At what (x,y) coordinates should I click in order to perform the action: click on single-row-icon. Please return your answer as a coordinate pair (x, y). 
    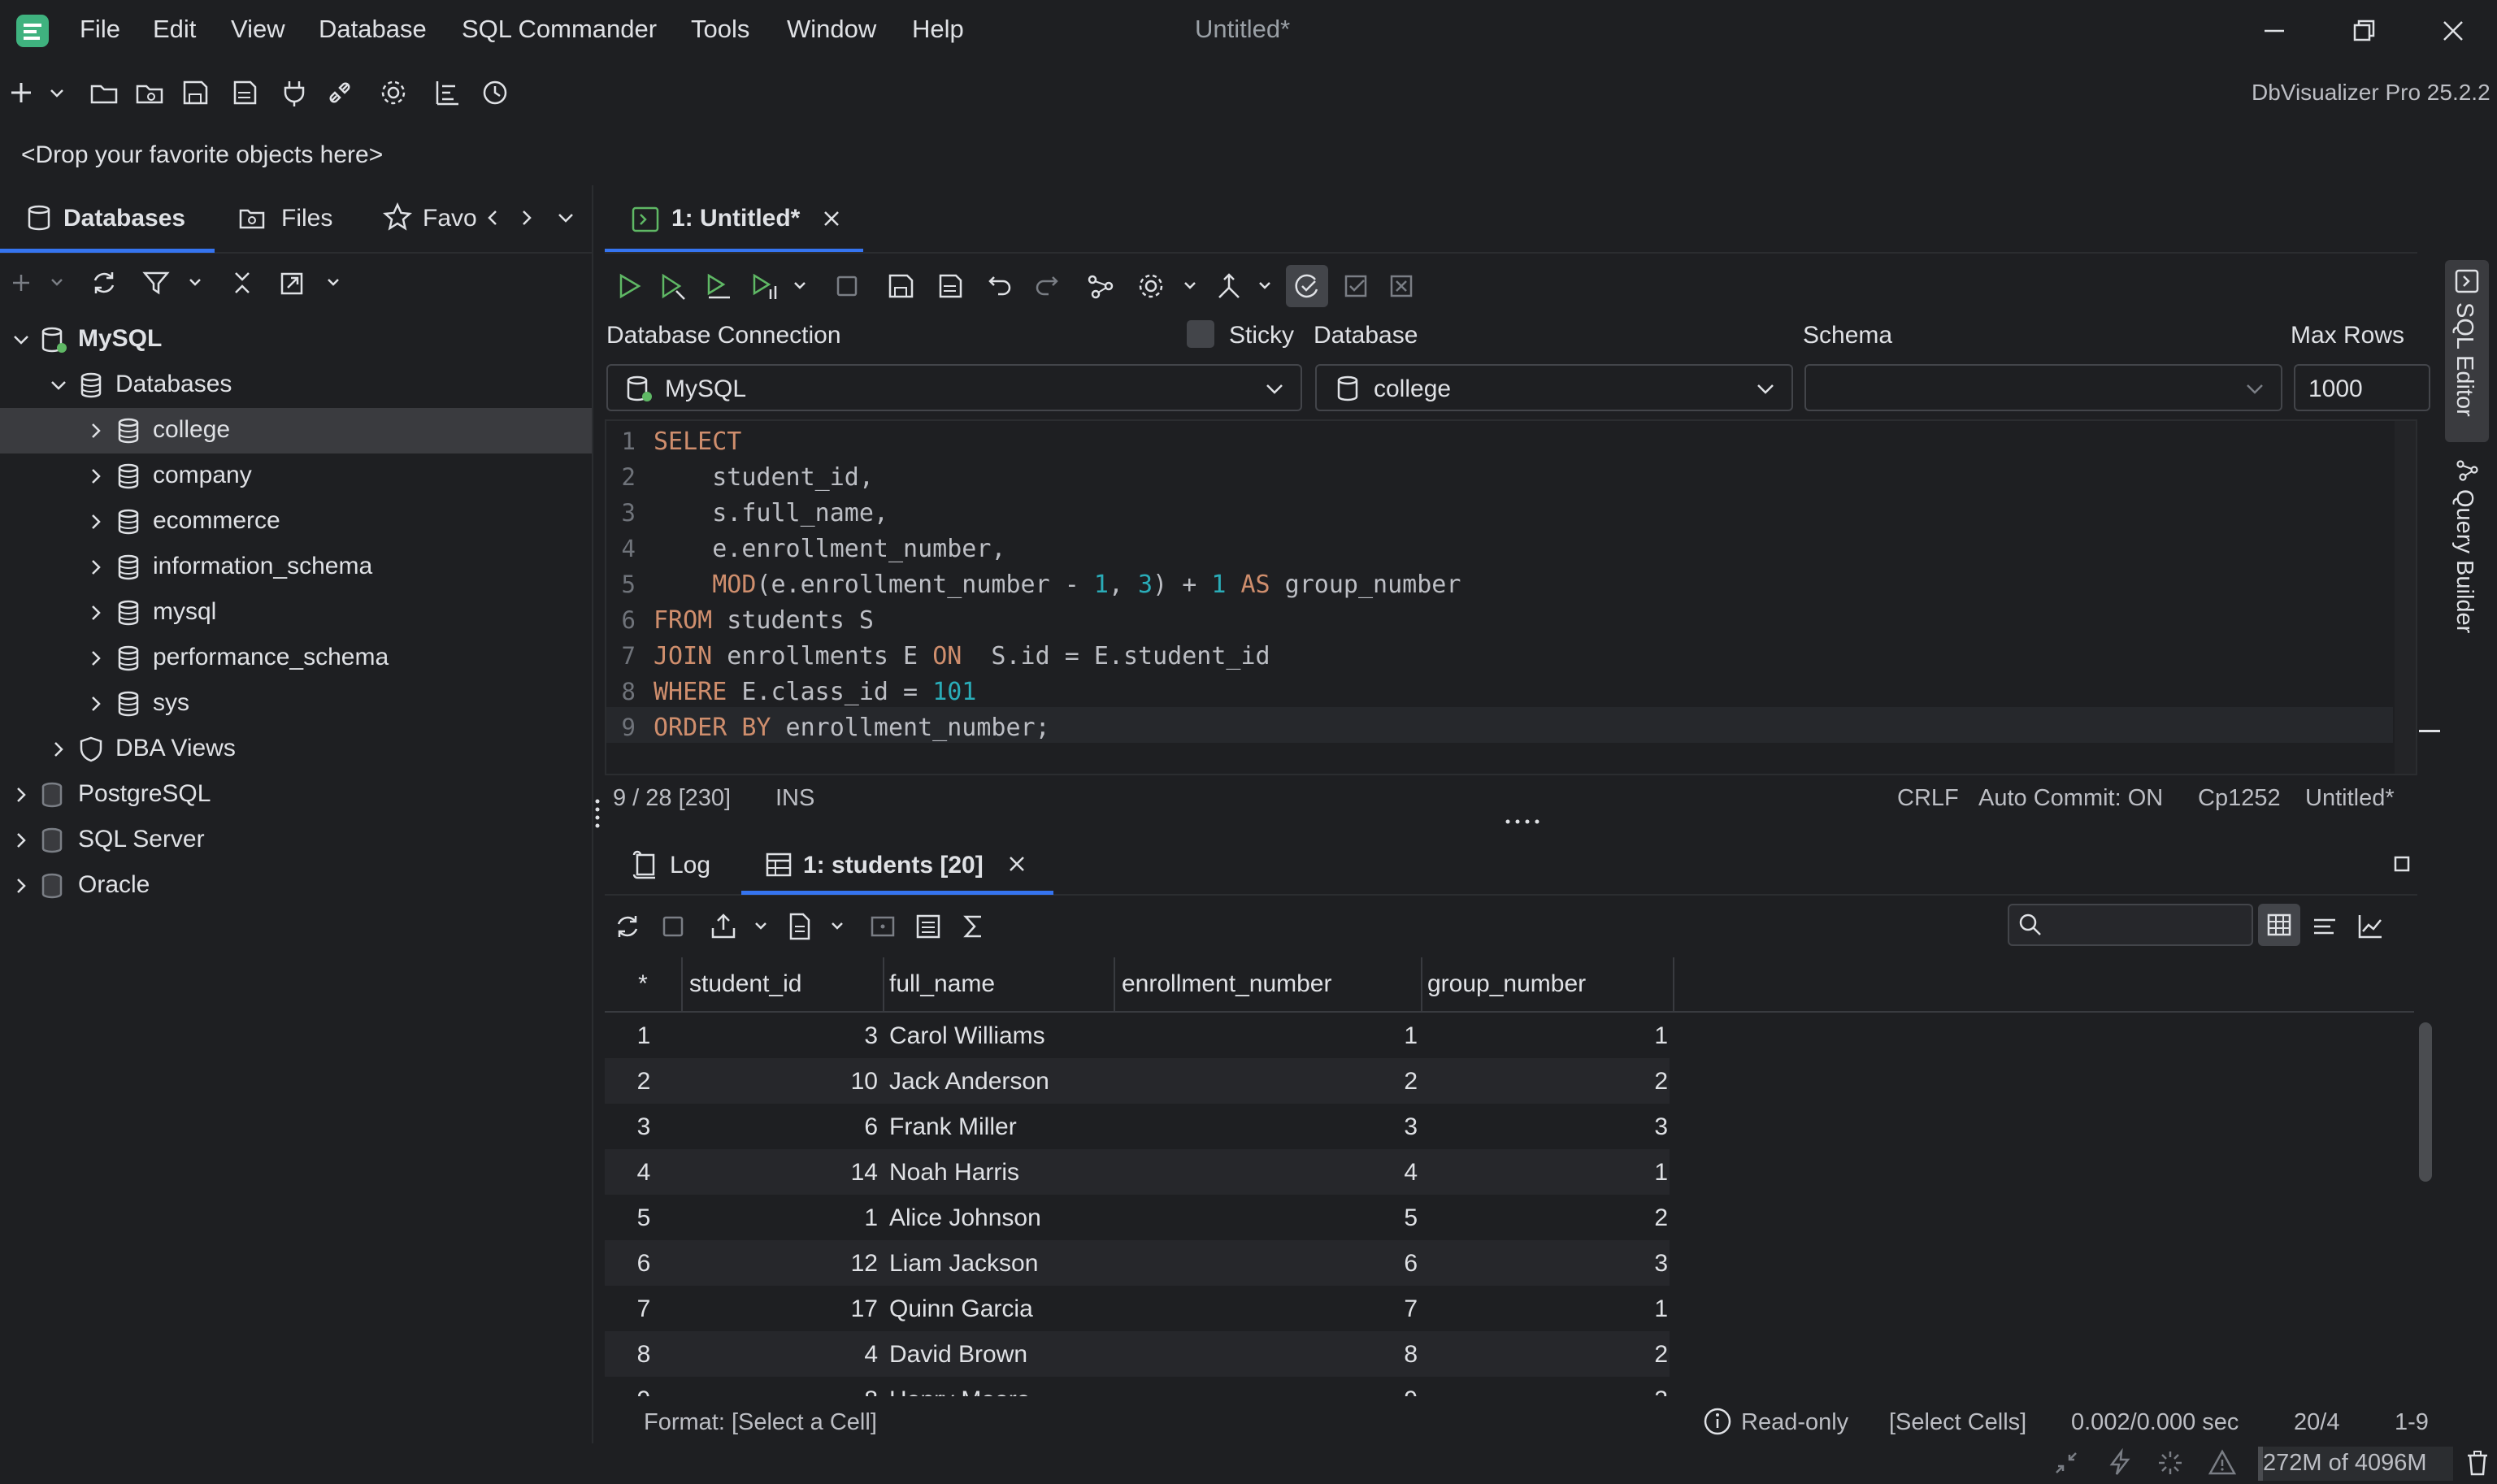
    Looking at the image, I should click on (882, 926).